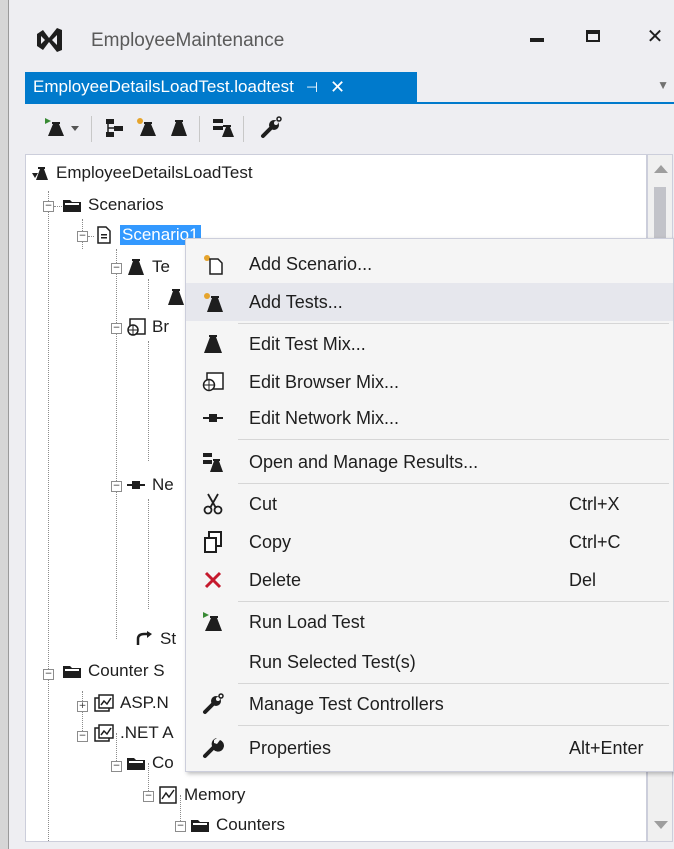  I want to click on add-tests-toolbar-button, so click(147, 128).